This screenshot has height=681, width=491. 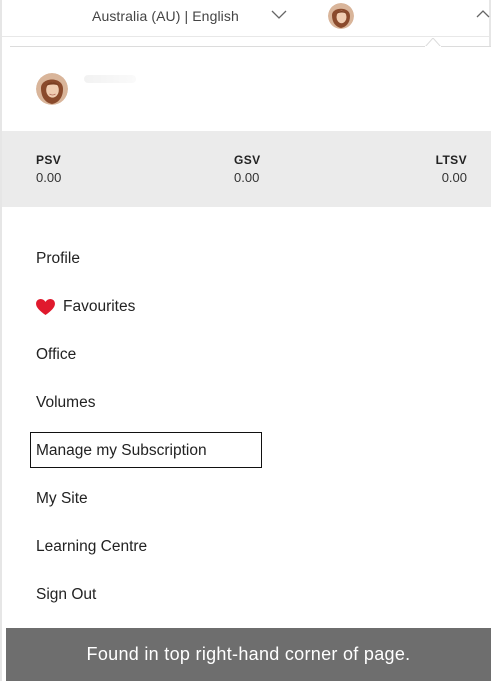 I want to click on menu-item-label: Sign Out, so click(x=66, y=594).